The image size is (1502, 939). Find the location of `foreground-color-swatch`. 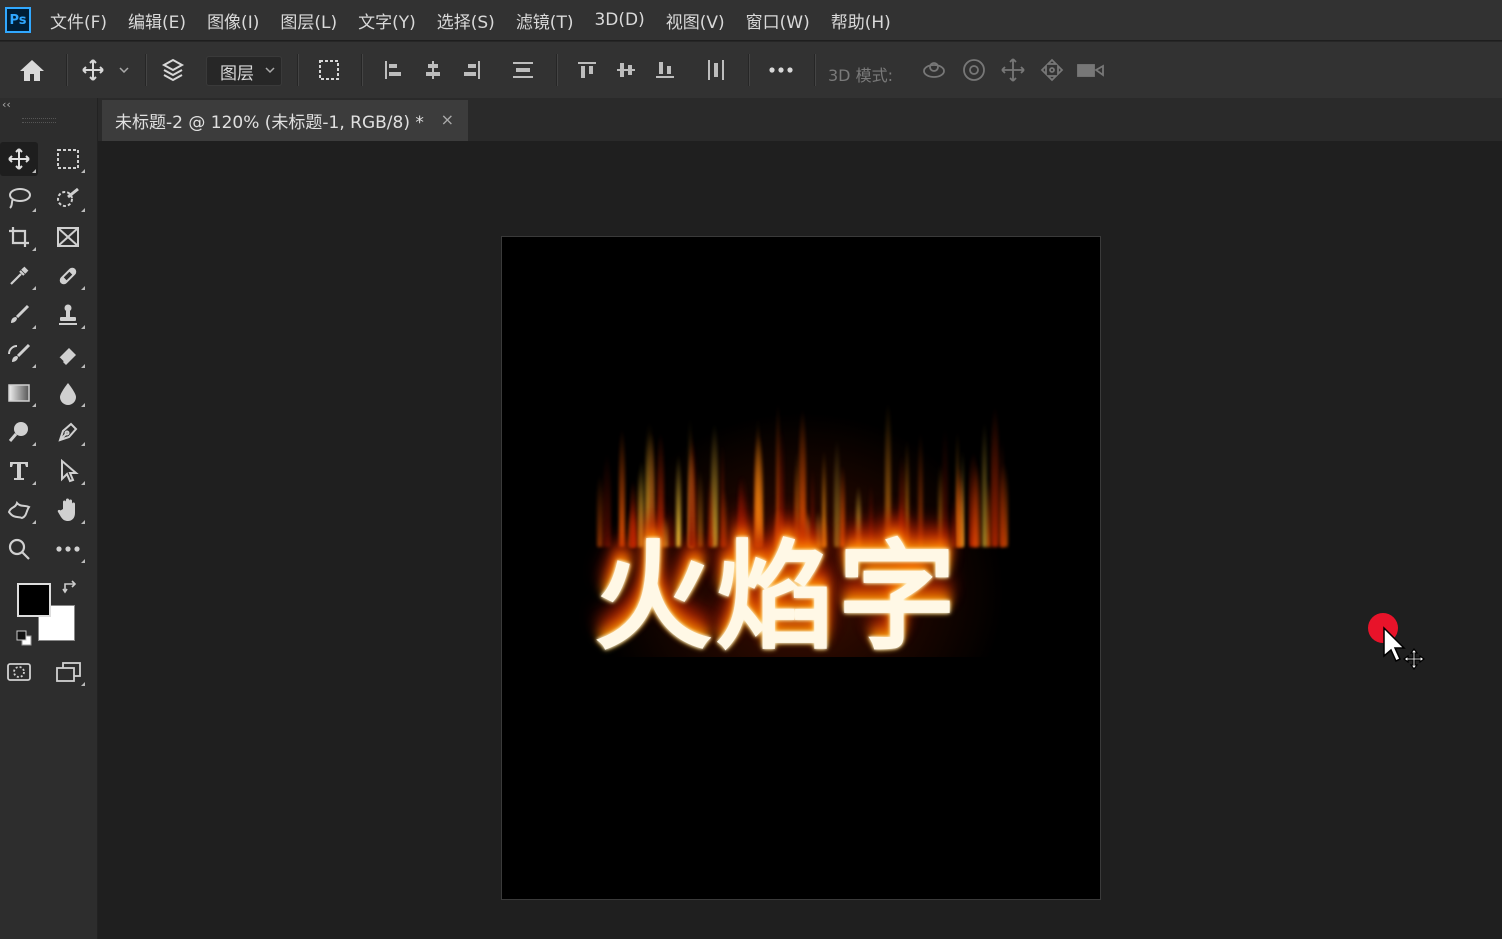

foreground-color-swatch is located at coordinates (34, 600).